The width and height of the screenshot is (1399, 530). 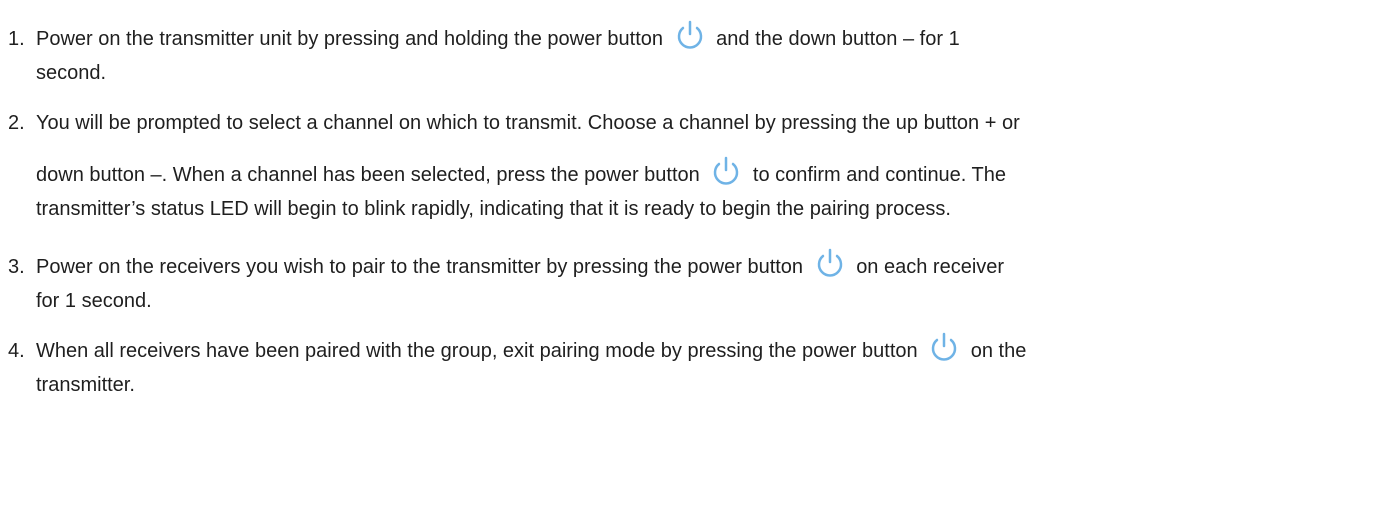 What do you see at coordinates (85, 385) in the screenshot?
I see `step-4-continuation: transmitter.` at bounding box center [85, 385].